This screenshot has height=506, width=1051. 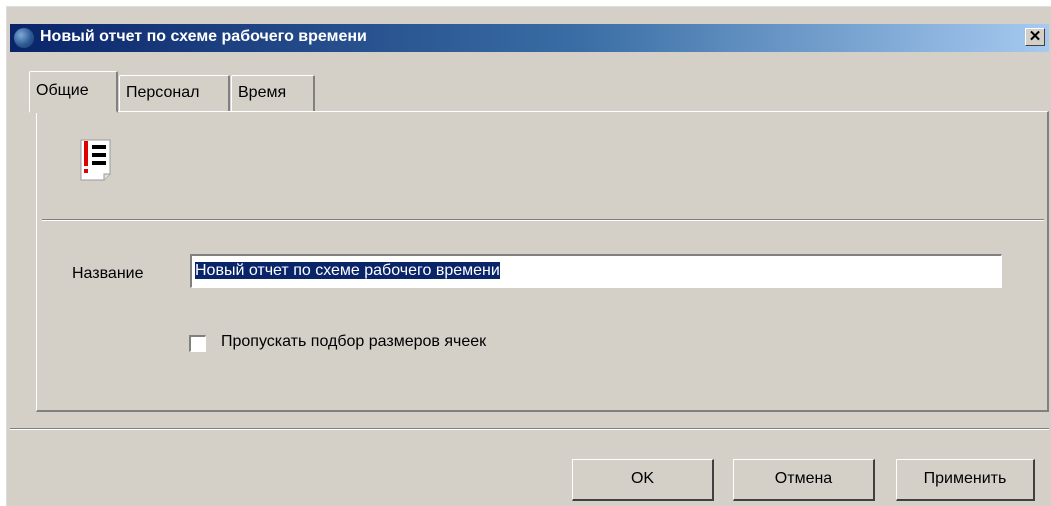 I want to click on close-icon: ✕, so click(x=1035, y=36).